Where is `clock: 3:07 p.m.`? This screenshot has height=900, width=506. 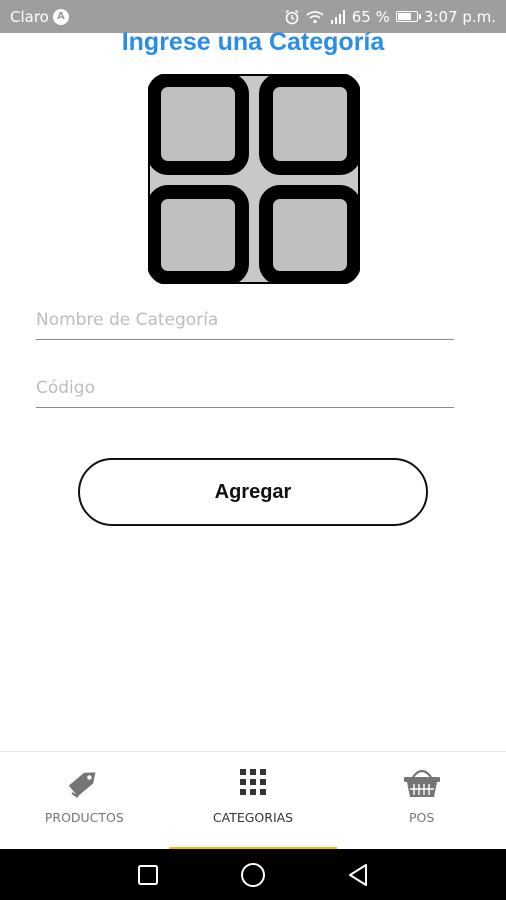
clock: 3:07 p.m. is located at coordinates (459, 16).